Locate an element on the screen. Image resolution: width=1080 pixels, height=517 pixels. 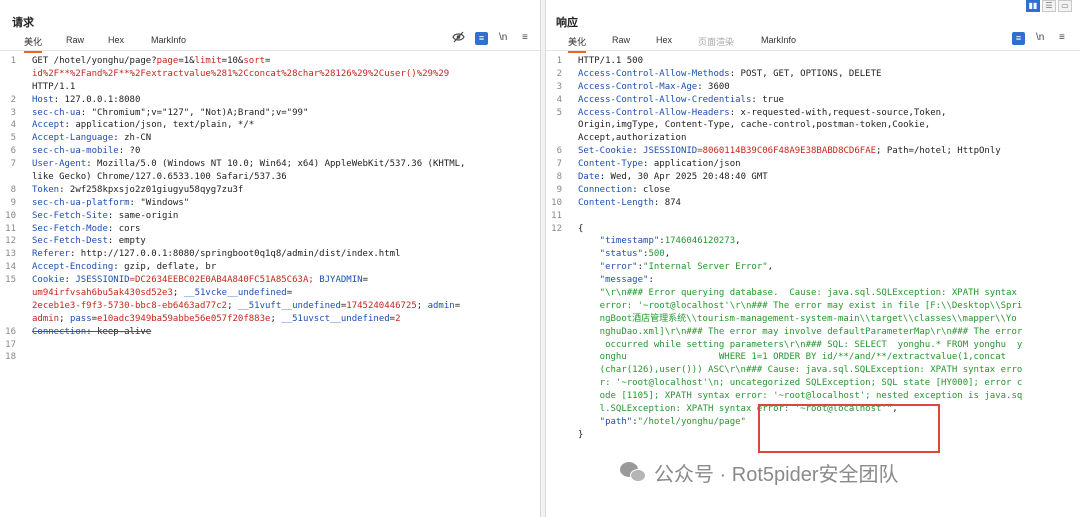
code-text: sec-ch-ua-mobile: ?0 is located at coordinates (86, 151).